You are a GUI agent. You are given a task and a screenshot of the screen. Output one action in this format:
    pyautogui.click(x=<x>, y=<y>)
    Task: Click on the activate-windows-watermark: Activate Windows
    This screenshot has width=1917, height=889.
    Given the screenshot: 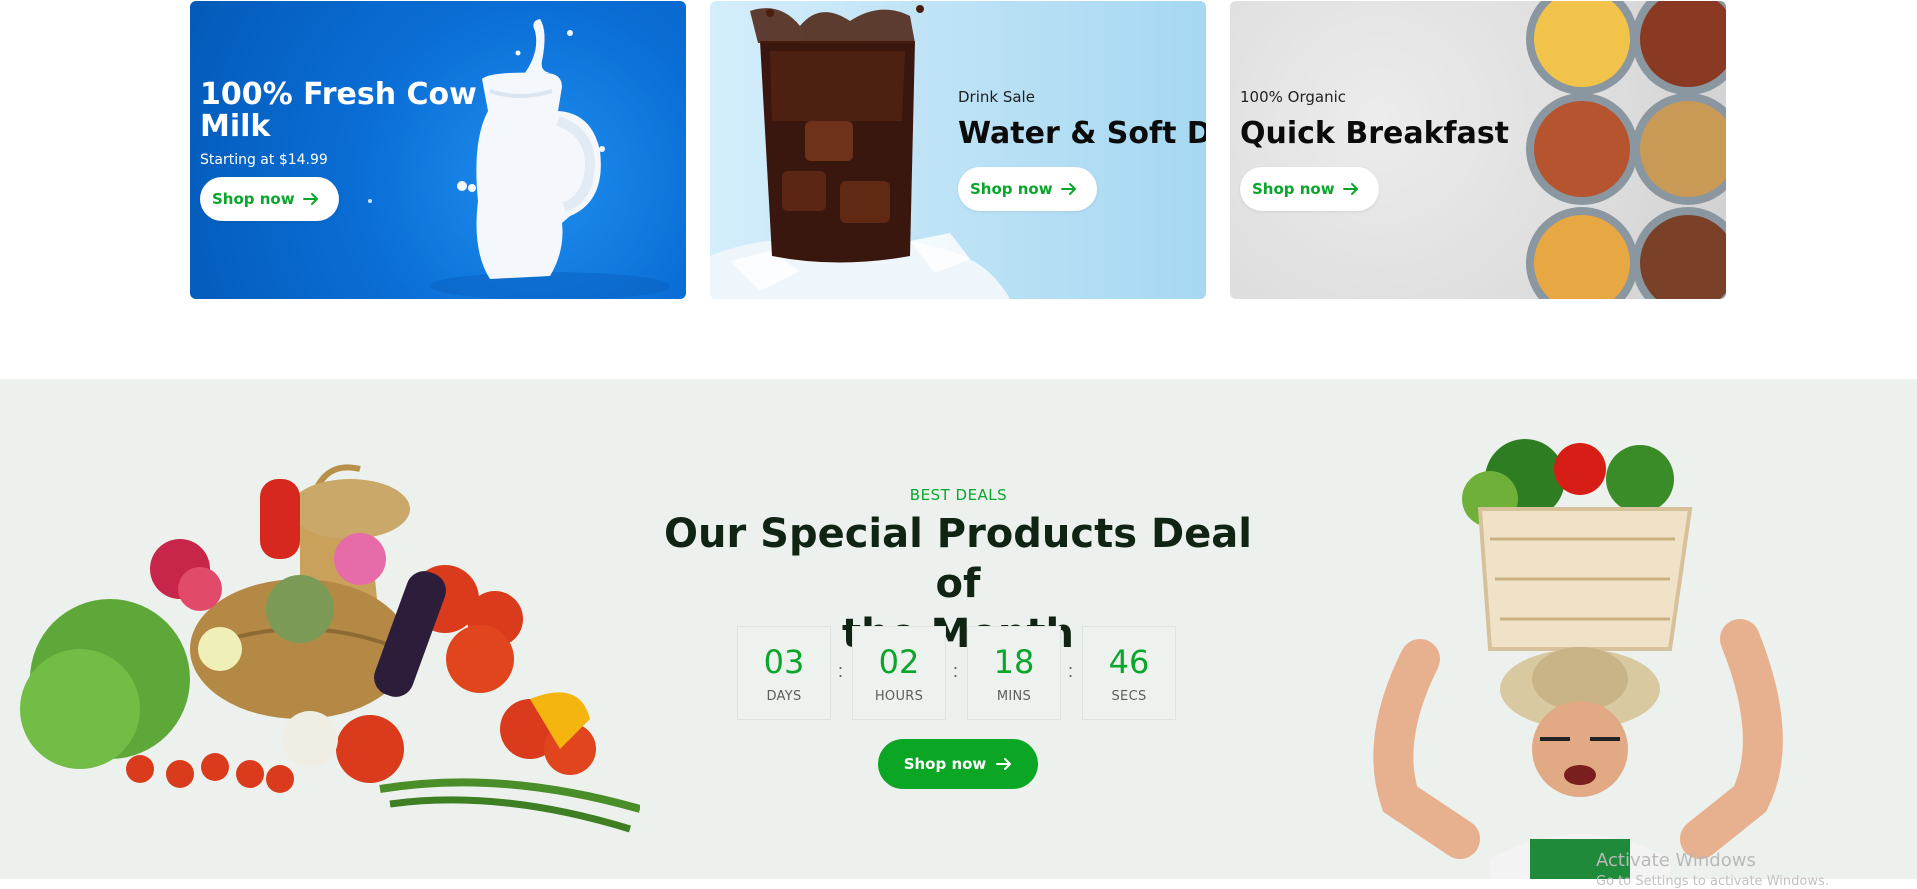 What is the action you would take?
    pyautogui.click(x=1676, y=860)
    